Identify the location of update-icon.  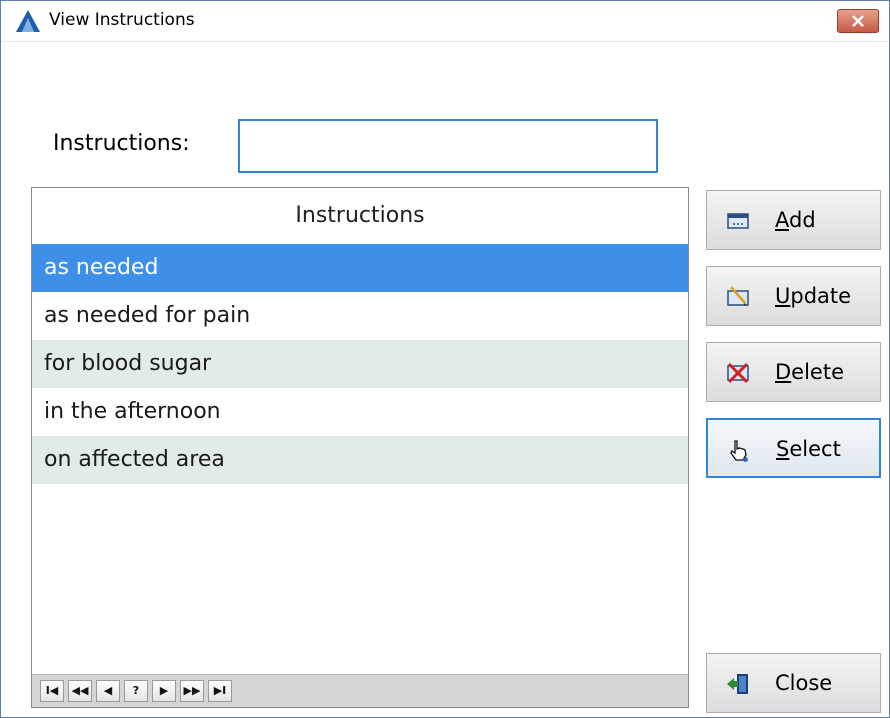
(738, 296).